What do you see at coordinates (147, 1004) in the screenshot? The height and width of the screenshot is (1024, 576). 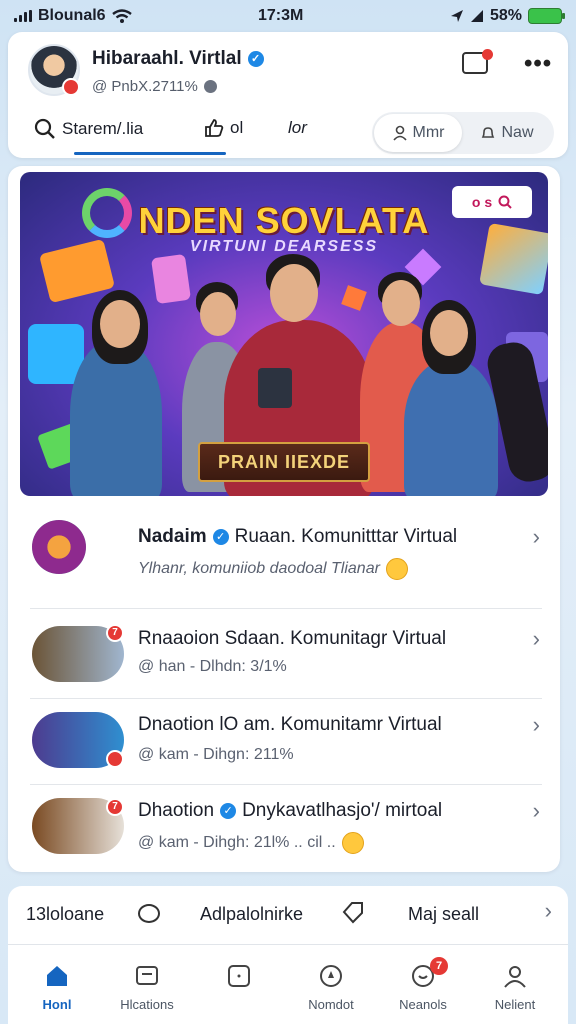 I see `nav-notifications-label: Hlcations` at bounding box center [147, 1004].